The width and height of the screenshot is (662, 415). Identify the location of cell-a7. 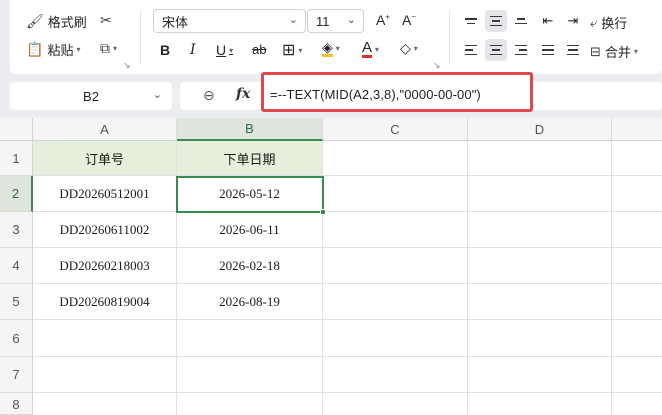
(105, 375).